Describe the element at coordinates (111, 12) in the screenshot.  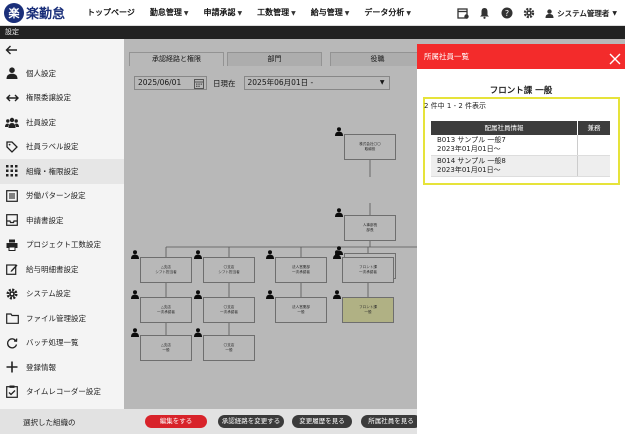
I see `nav-top-page: トップページ` at that location.